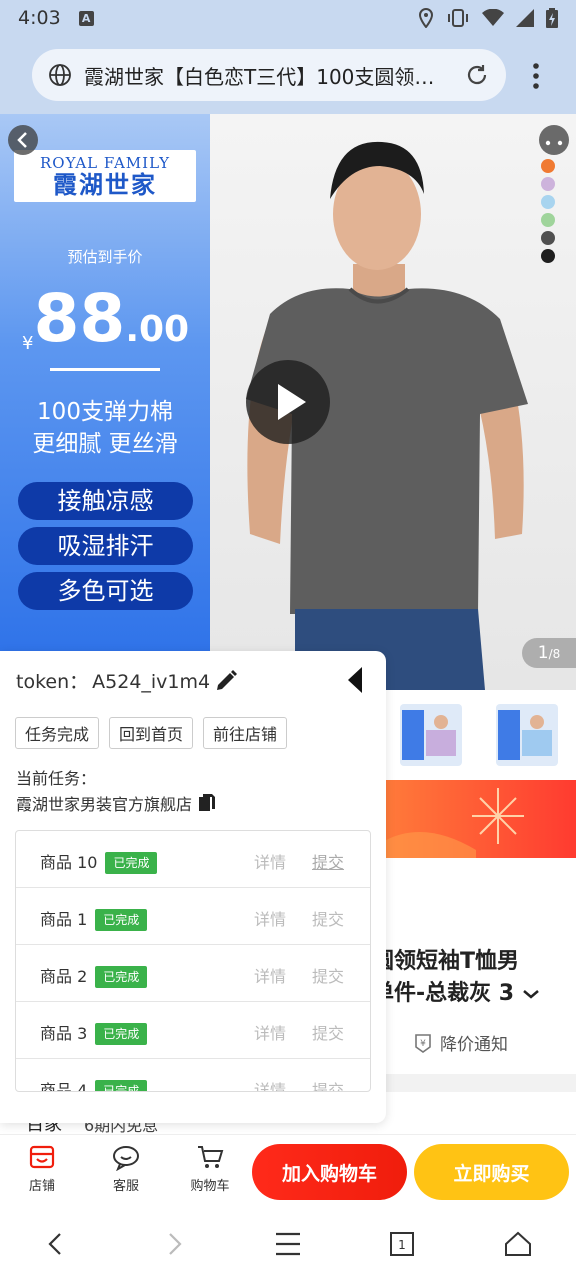  Describe the element at coordinates (477, 75) in the screenshot. I see `reload-icon` at that location.